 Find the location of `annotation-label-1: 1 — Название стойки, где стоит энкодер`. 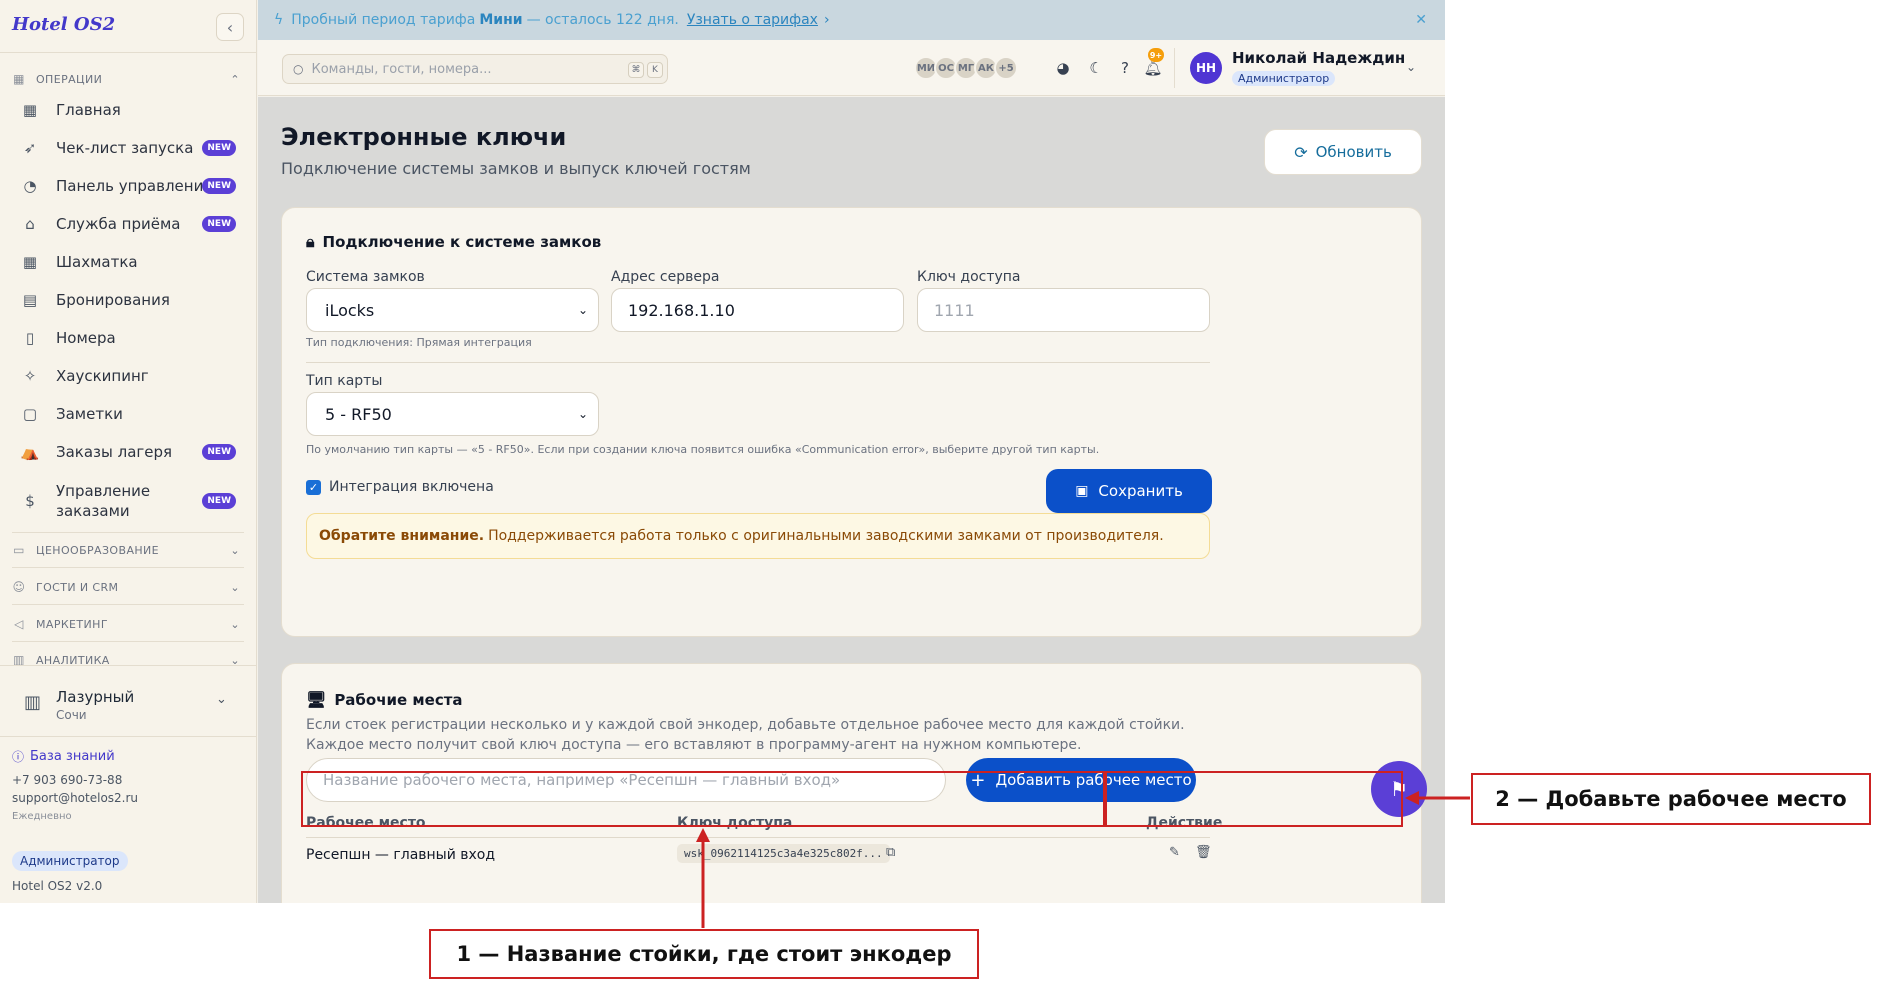

annotation-label-1: 1 — Название стойки, где стоит энкодер is located at coordinates (704, 954).